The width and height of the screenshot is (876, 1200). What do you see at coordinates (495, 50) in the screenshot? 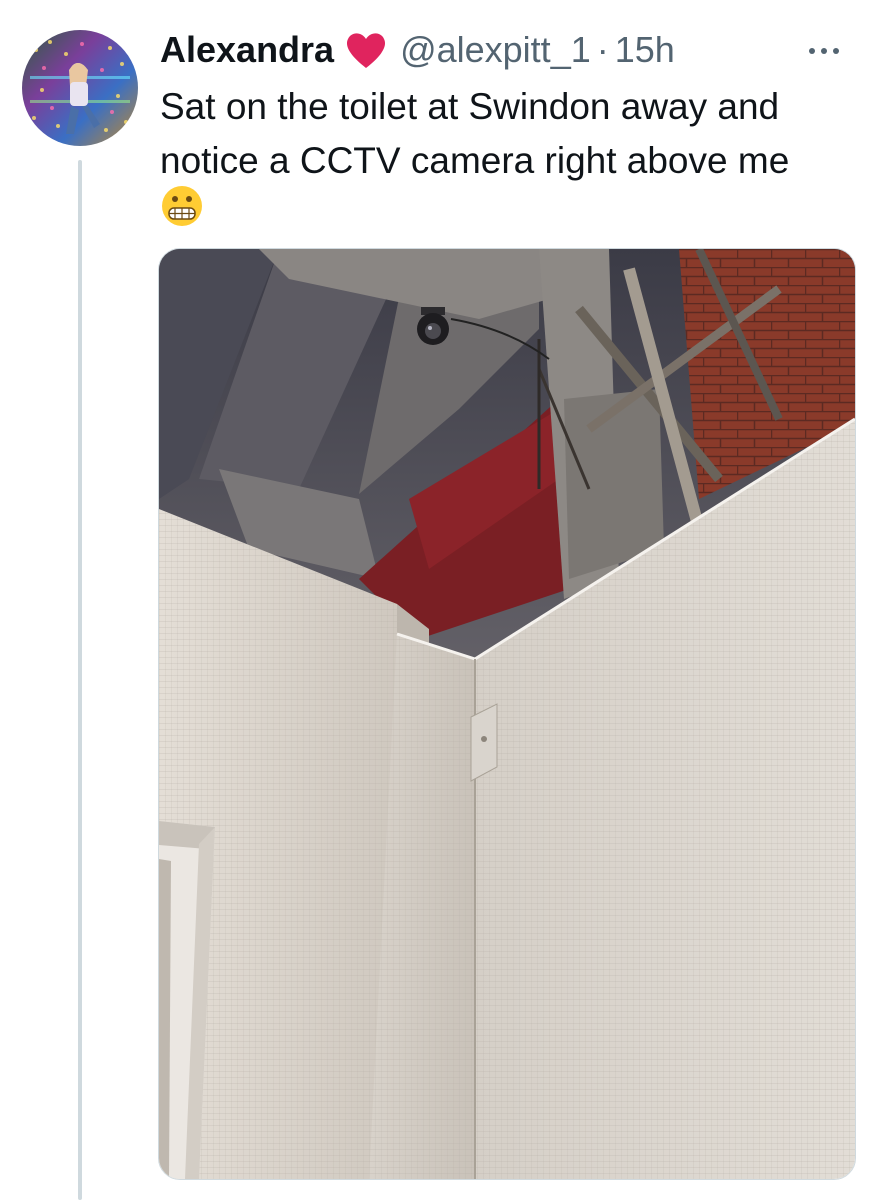
I see `author-handle: @alexpitt_1` at bounding box center [495, 50].